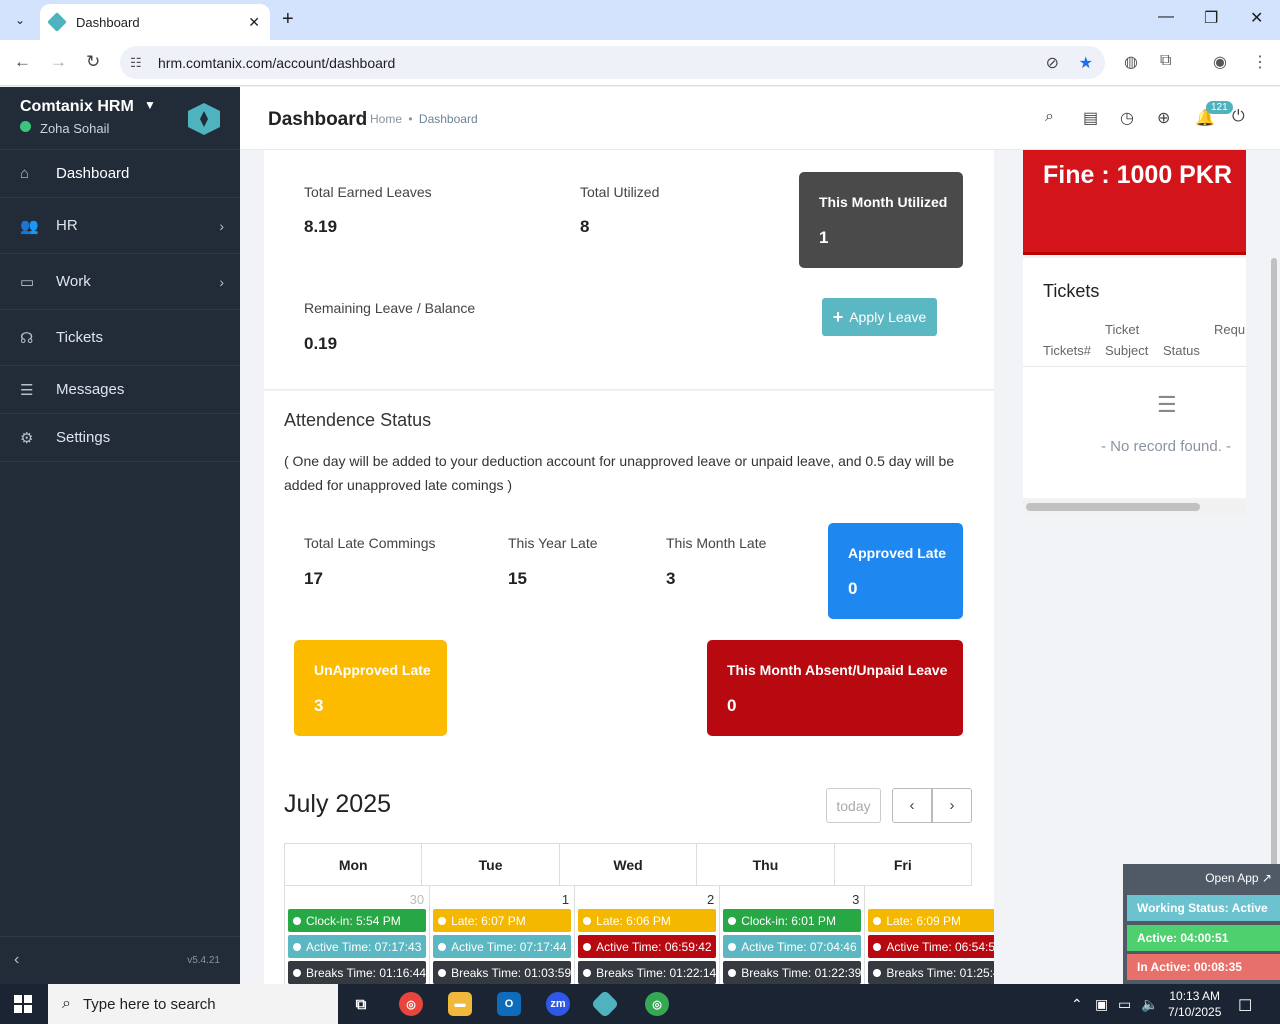 The height and width of the screenshot is (1024, 1280). I want to click on sidebar-item-hr: 👥 HR ›, so click(120, 226).